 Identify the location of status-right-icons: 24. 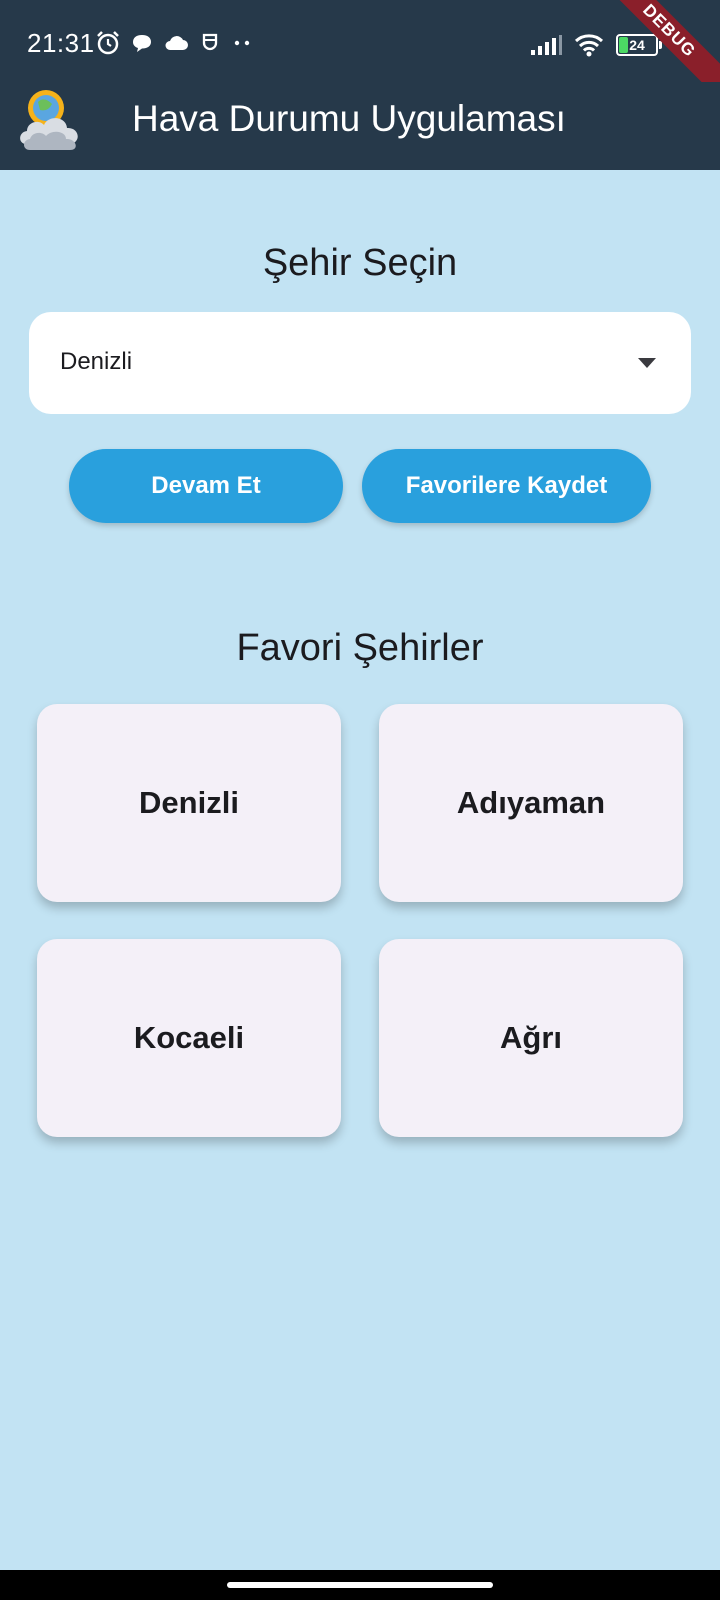
(596, 45).